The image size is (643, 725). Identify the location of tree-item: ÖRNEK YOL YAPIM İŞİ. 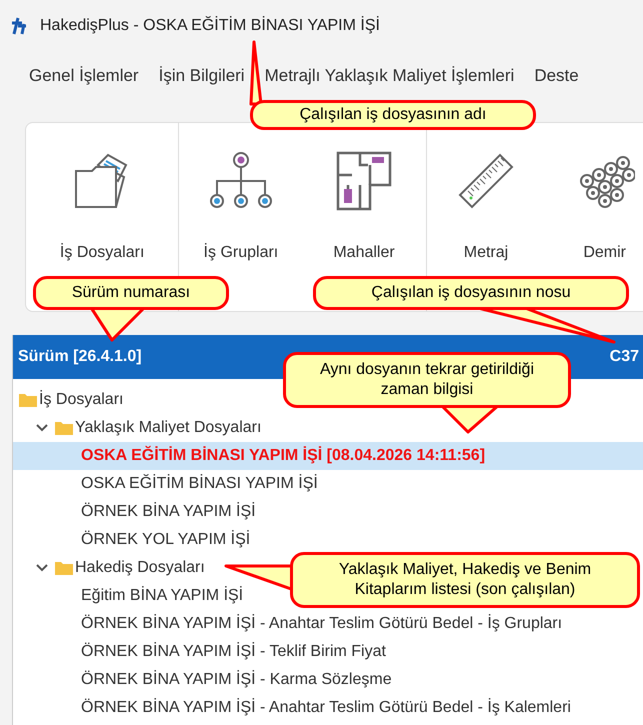
(328, 540).